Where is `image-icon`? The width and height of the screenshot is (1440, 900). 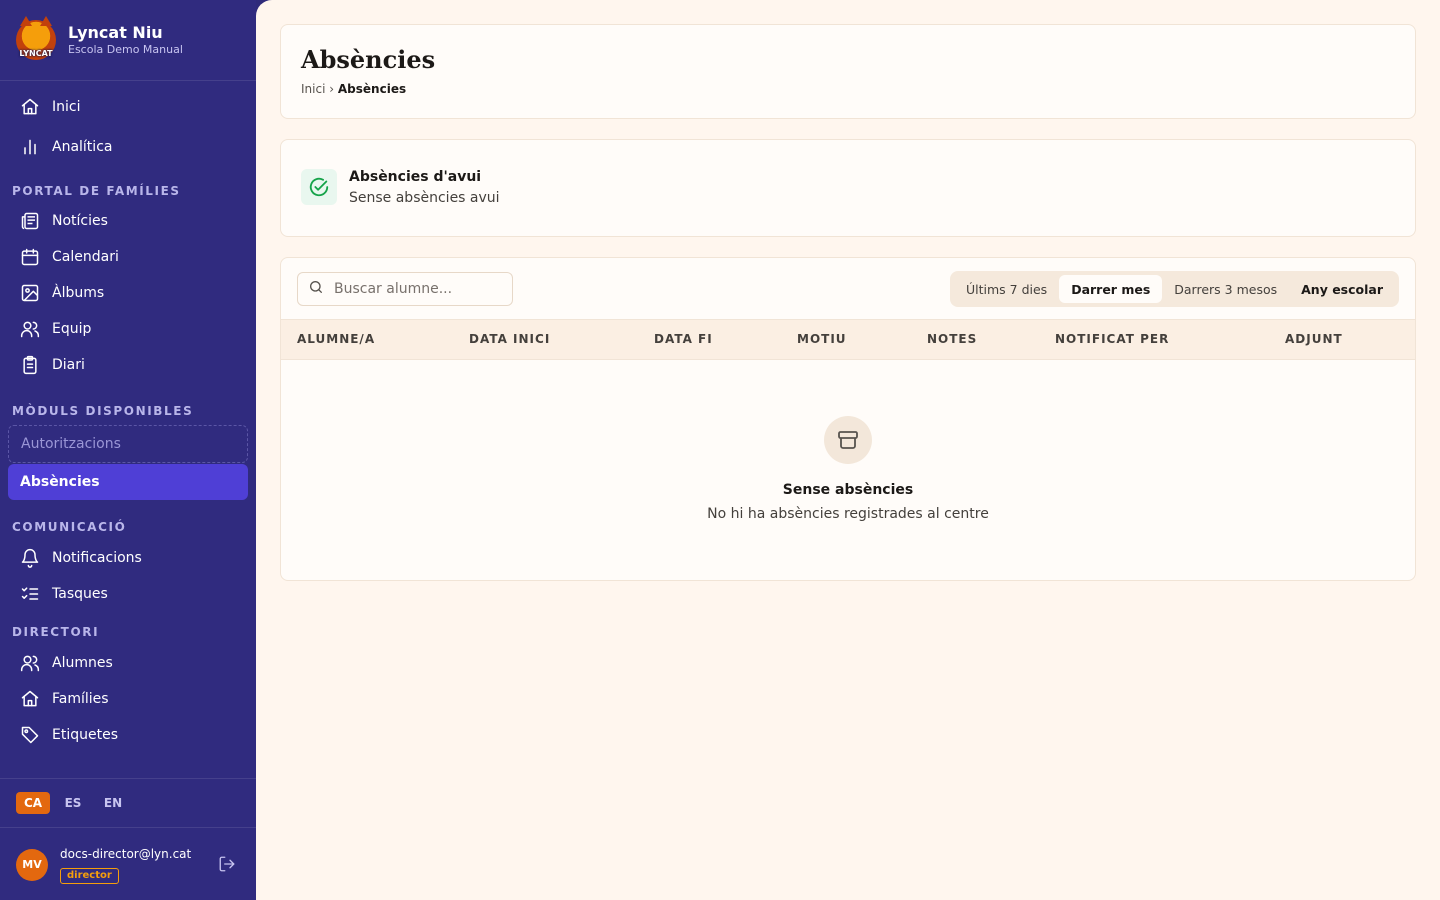 image-icon is located at coordinates (30, 293).